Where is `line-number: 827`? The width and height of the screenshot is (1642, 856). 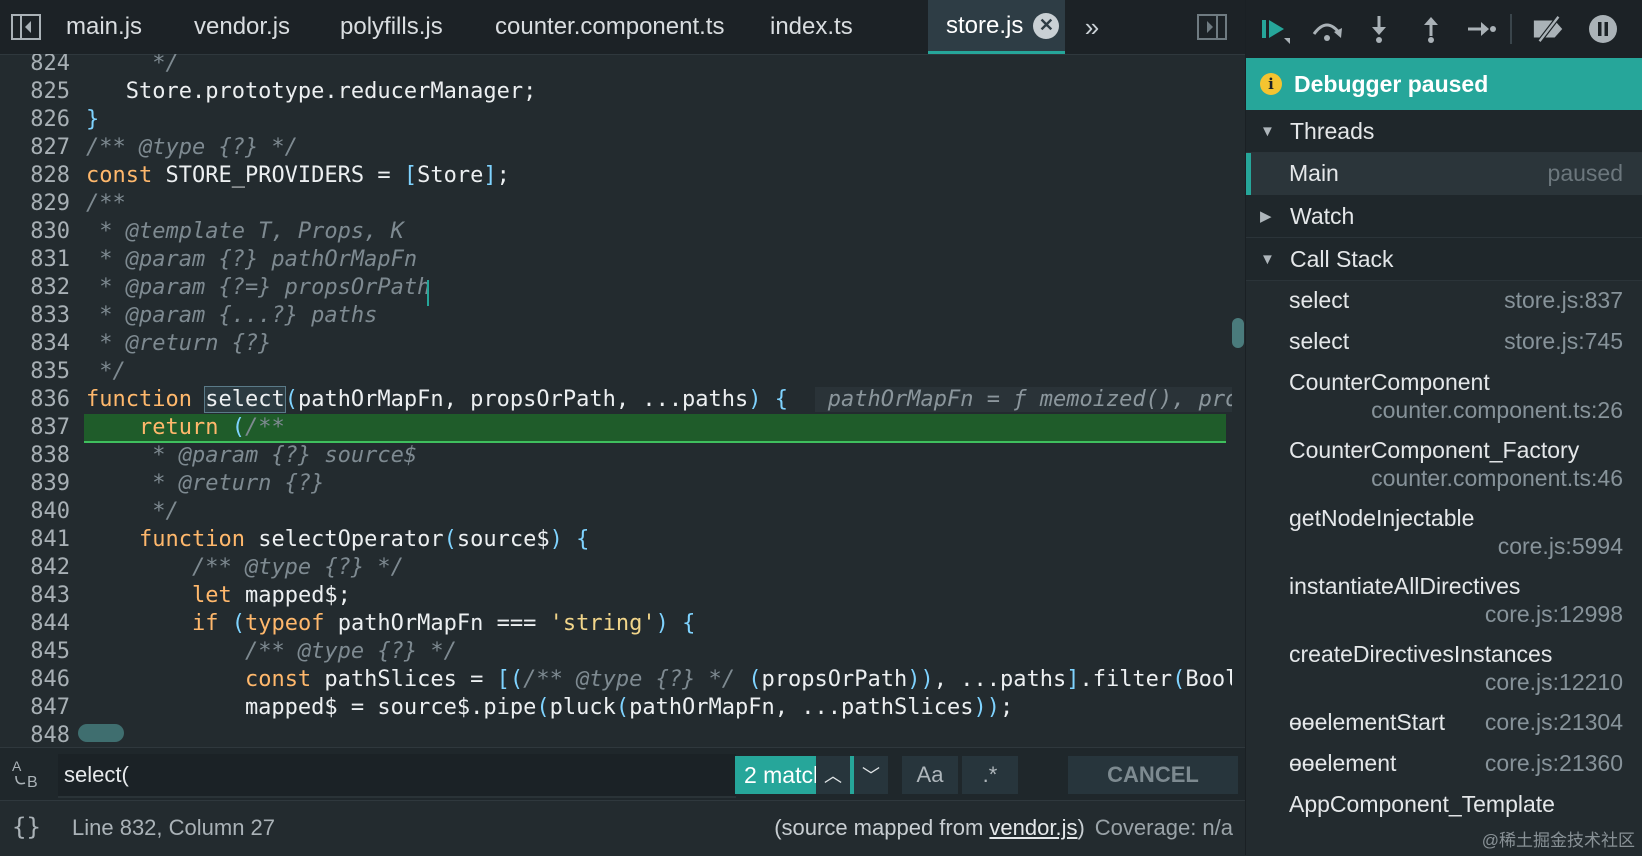 line-number: 827 is located at coordinates (35, 148).